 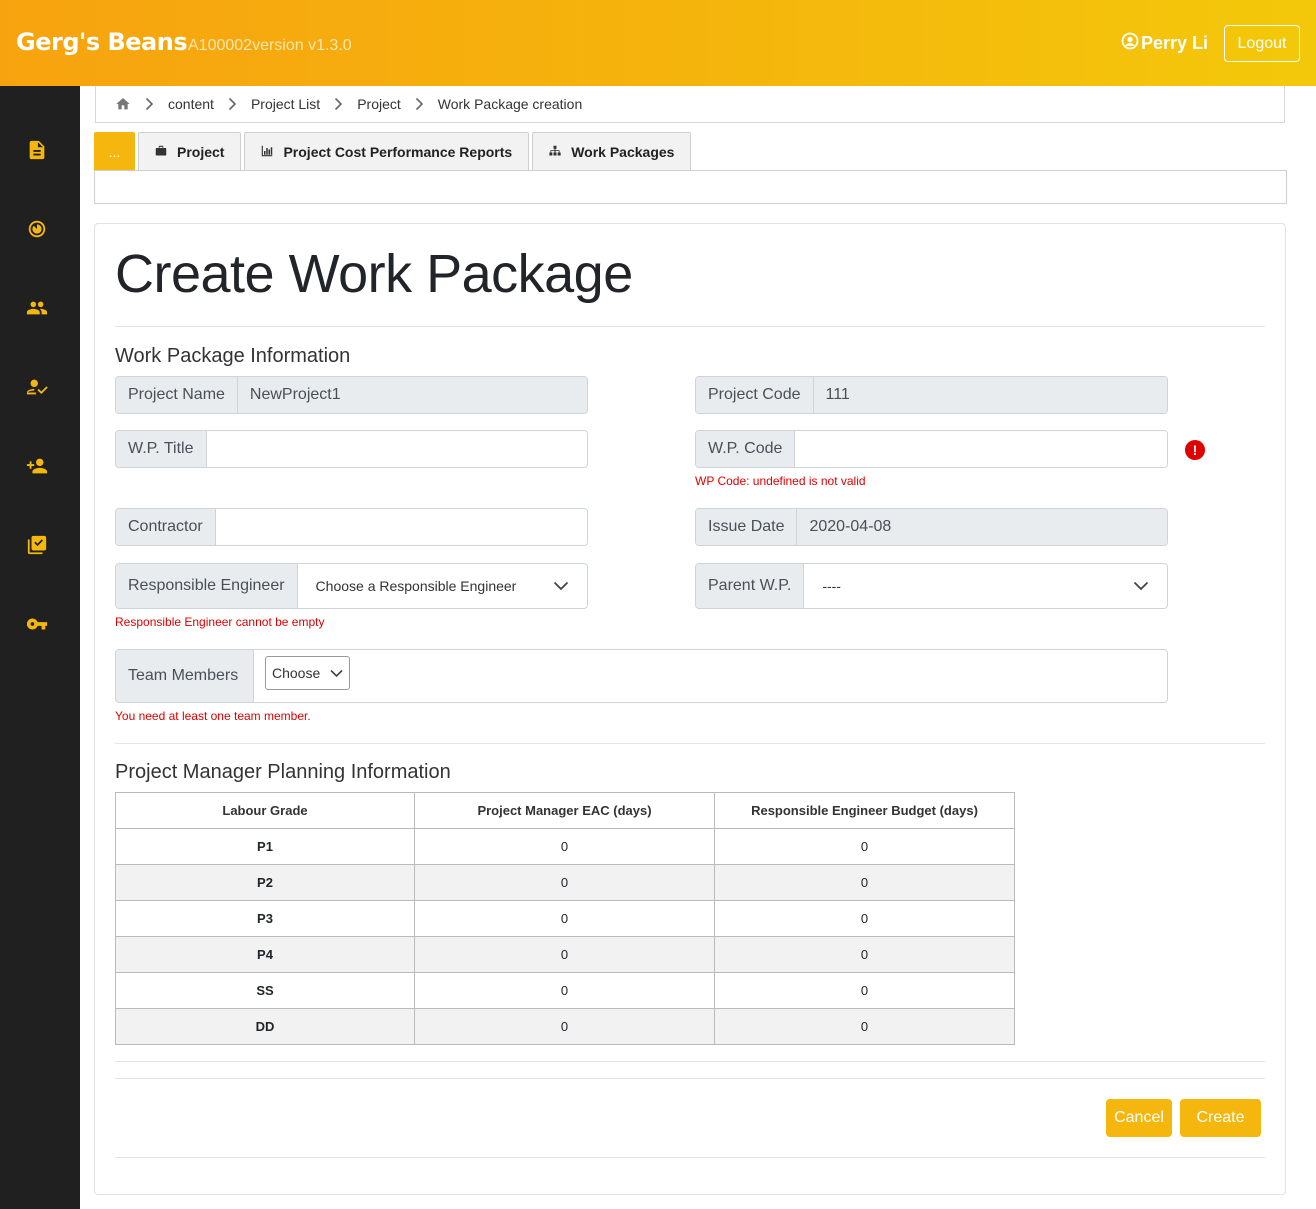 What do you see at coordinates (37, 624) in the screenshot?
I see `key-icon` at bounding box center [37, 624].